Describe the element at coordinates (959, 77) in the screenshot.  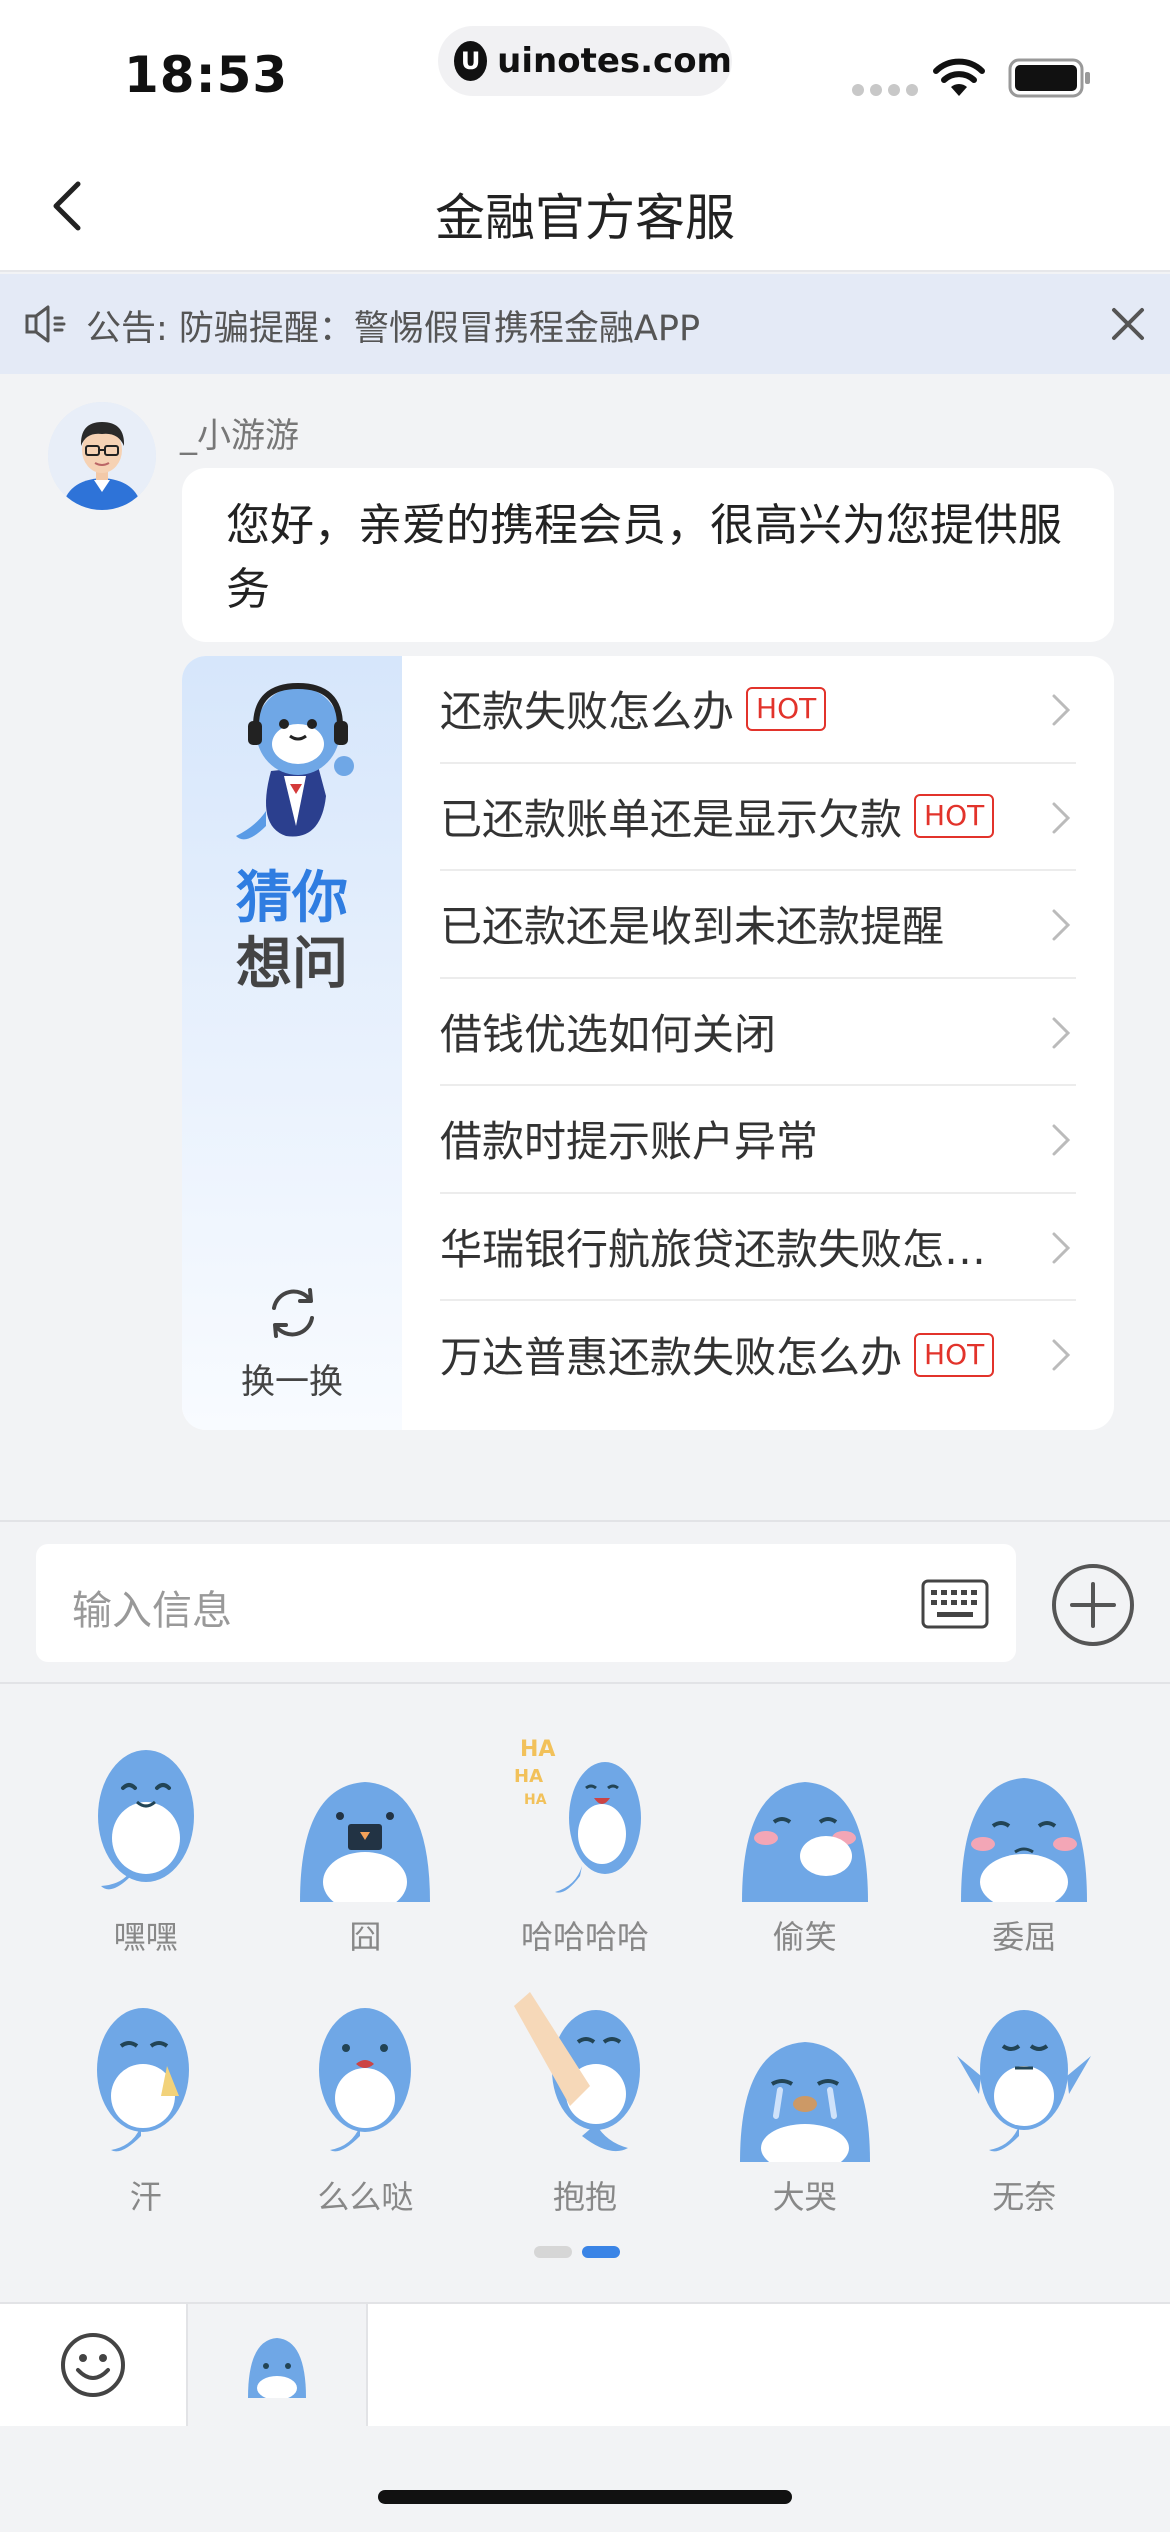
I see `wifi-icon` at that location.